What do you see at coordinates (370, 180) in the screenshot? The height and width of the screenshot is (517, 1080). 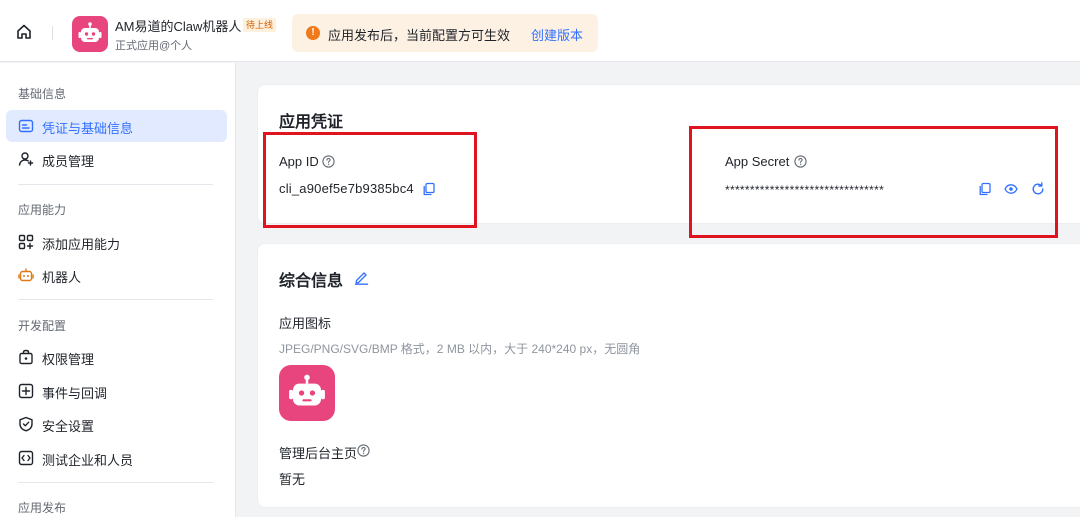 I see `highlight-box-app-id` at bounding box center [370, 180].